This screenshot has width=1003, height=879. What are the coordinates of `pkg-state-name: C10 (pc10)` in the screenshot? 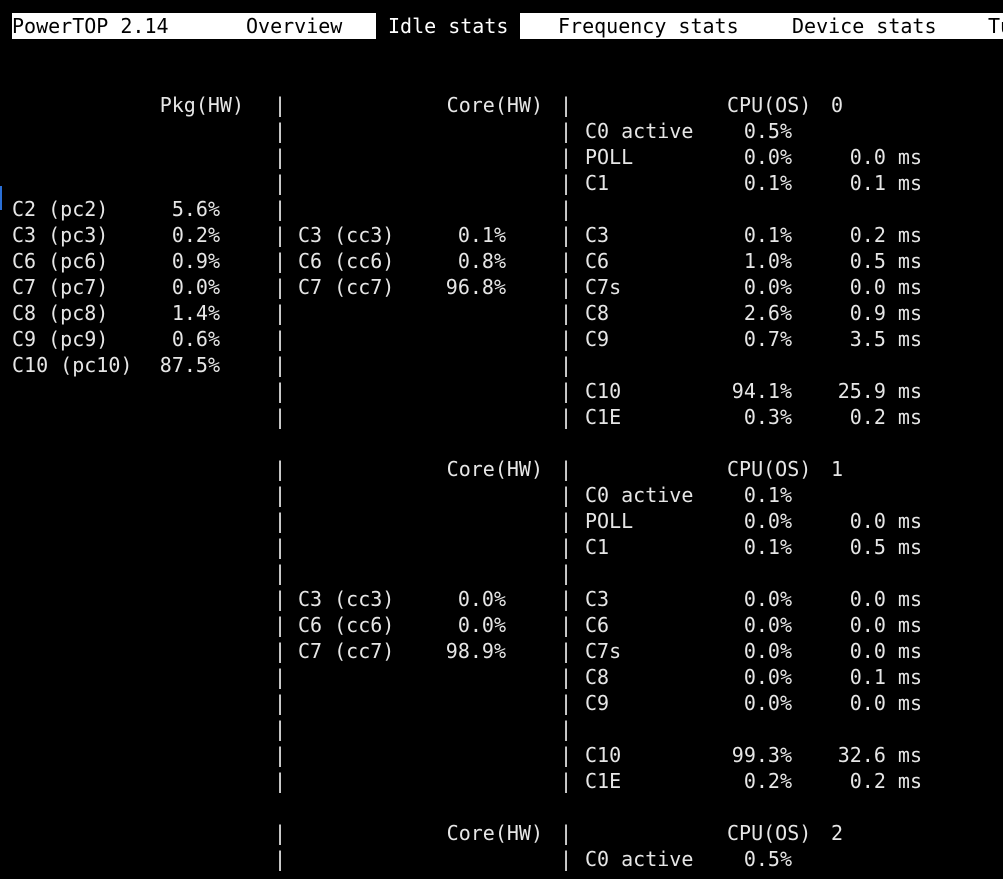 It's located at (72, 365).